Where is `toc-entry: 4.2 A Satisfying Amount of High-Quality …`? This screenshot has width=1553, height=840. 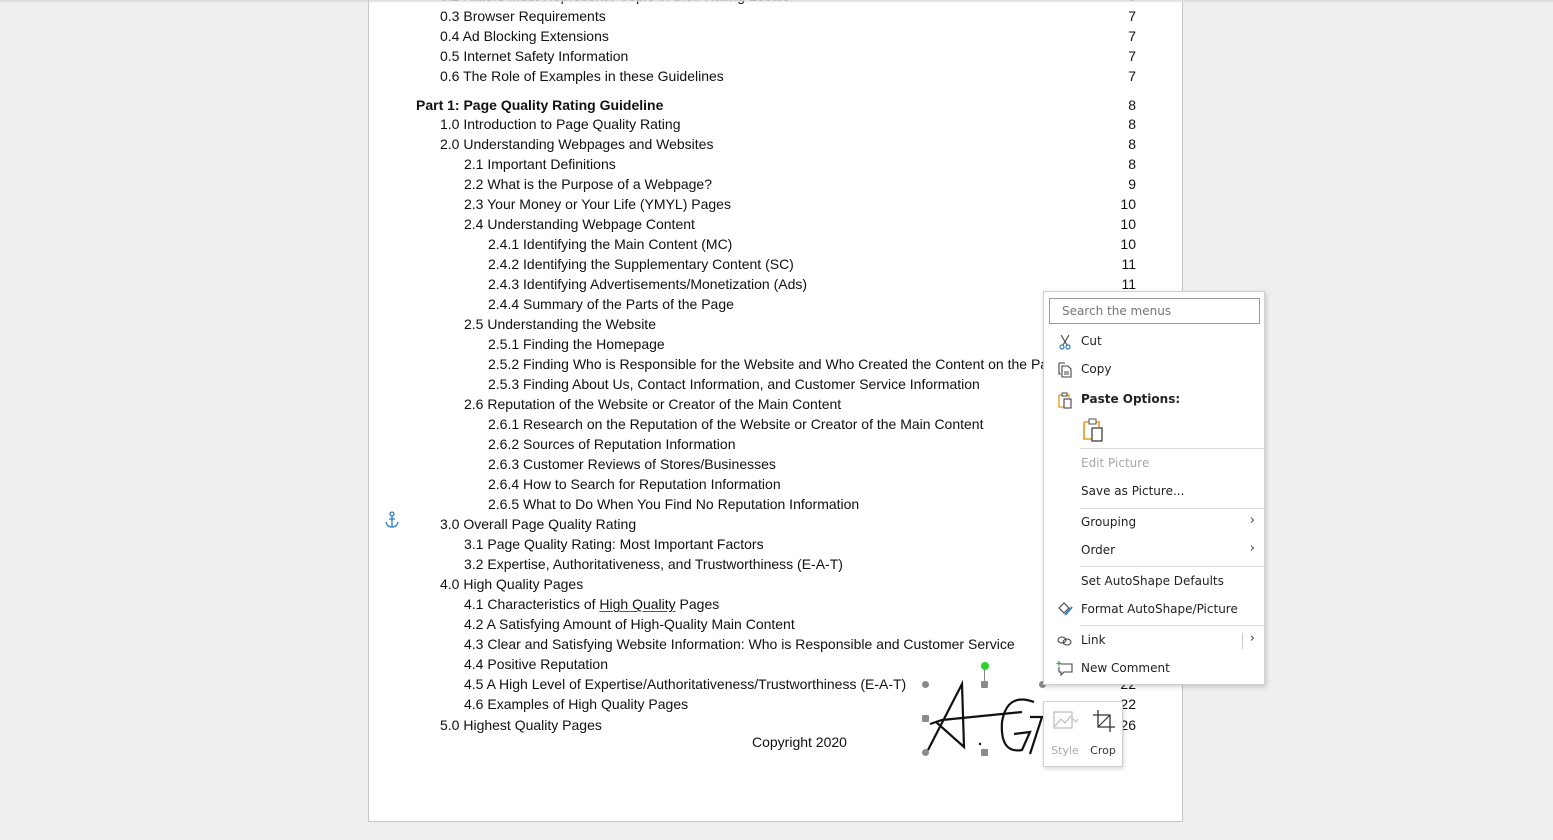
toc-entry: 4.2 A Satisfying Amount of High-Quality … is located at coordinates (629, 624).